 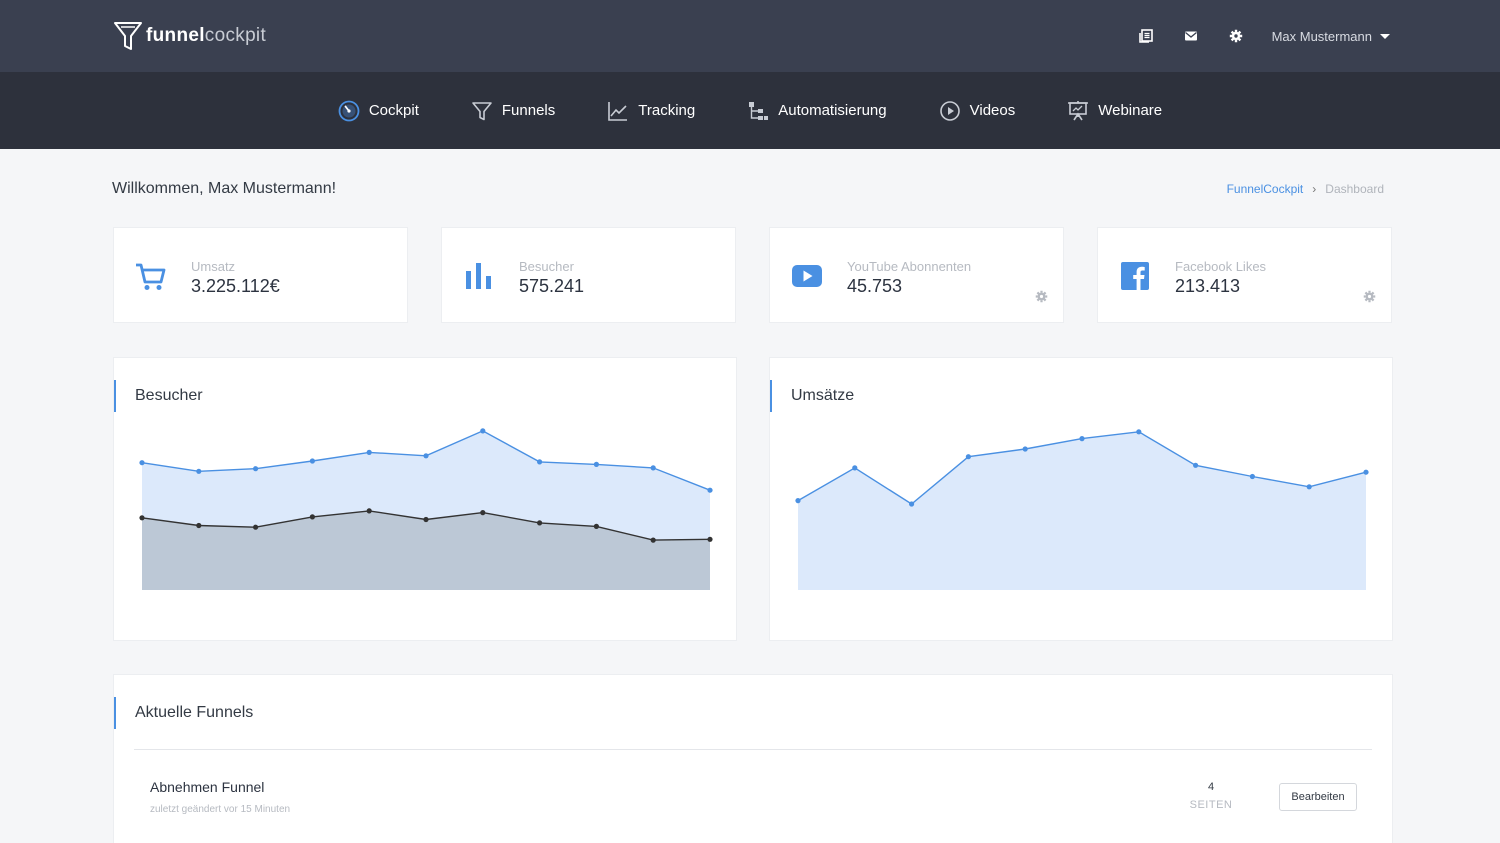 What do you see at coordinates (807, 276) in the screenshot?
I see `youtube-icon` at bounding box center [807, 276].